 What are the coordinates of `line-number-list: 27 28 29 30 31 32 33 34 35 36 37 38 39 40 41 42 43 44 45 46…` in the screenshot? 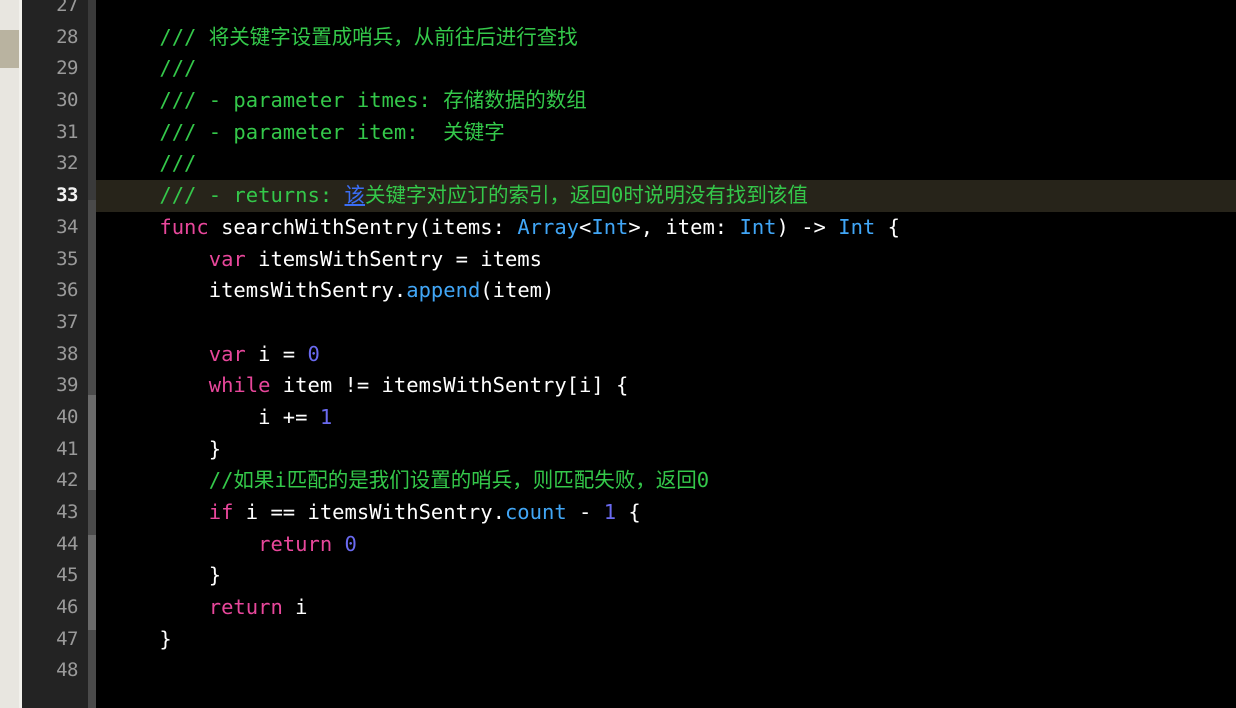 It's located at (55, 343).